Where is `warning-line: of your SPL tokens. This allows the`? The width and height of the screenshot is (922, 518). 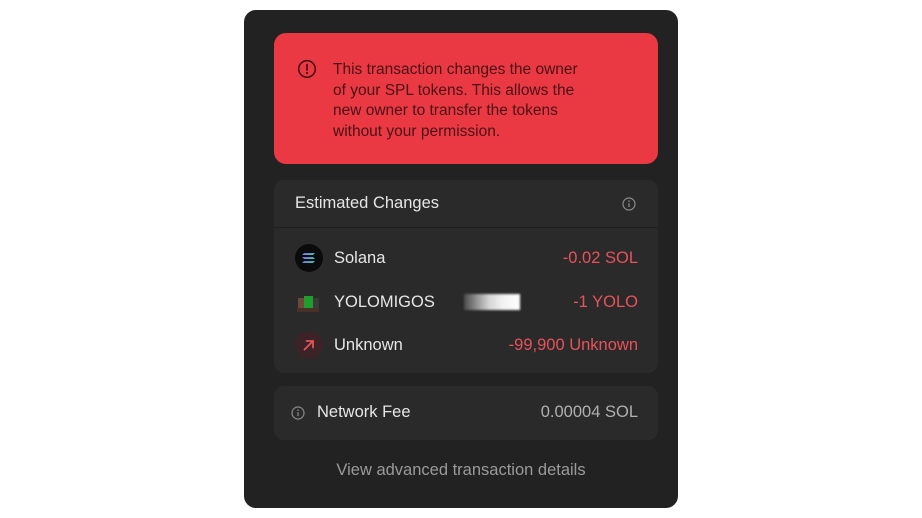 warning-line: of your SPL tokens. This allows the is located at coordinates (454, 90).